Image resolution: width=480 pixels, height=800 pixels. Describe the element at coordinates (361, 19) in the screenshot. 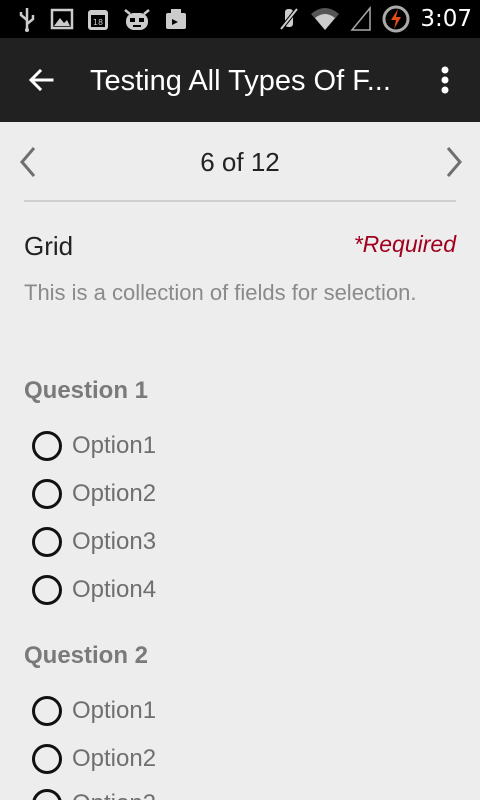

I see `signal-icon` at that location.